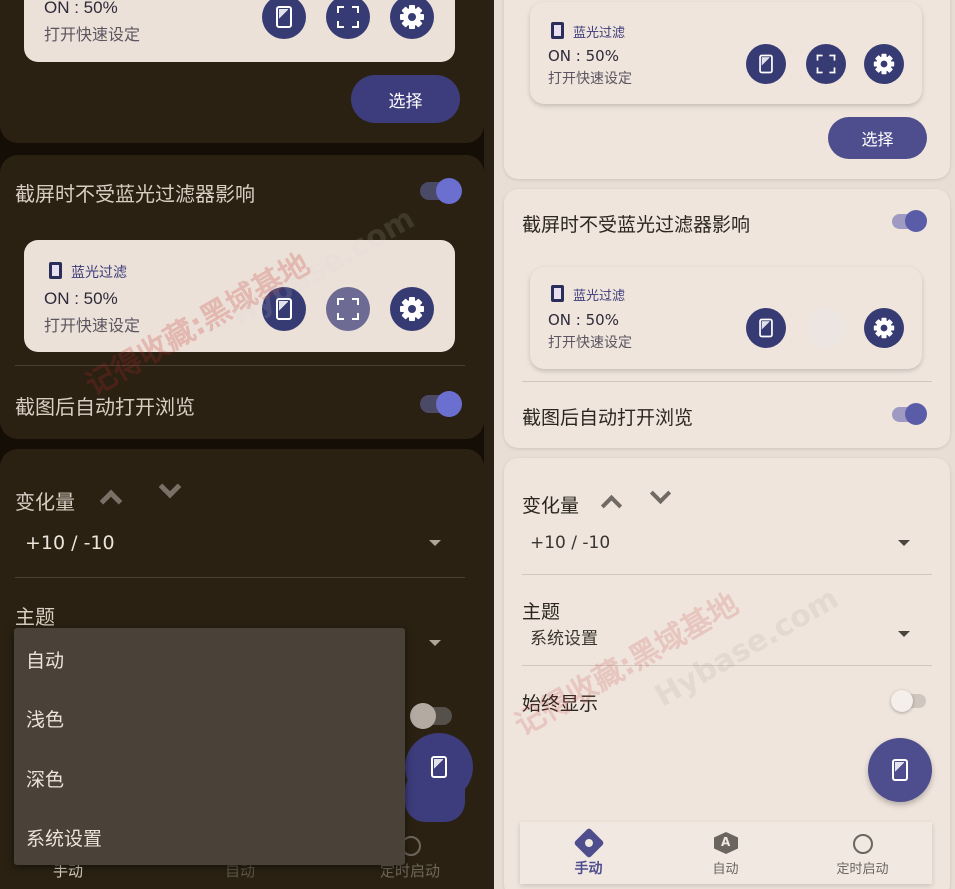 Image resolution: width=955 pixels, height=889 pixels. What do you see at coordinates (560, 704) in the screenshot?
I see `always-show-label: 始终显示` at bounding box center [560, 704].